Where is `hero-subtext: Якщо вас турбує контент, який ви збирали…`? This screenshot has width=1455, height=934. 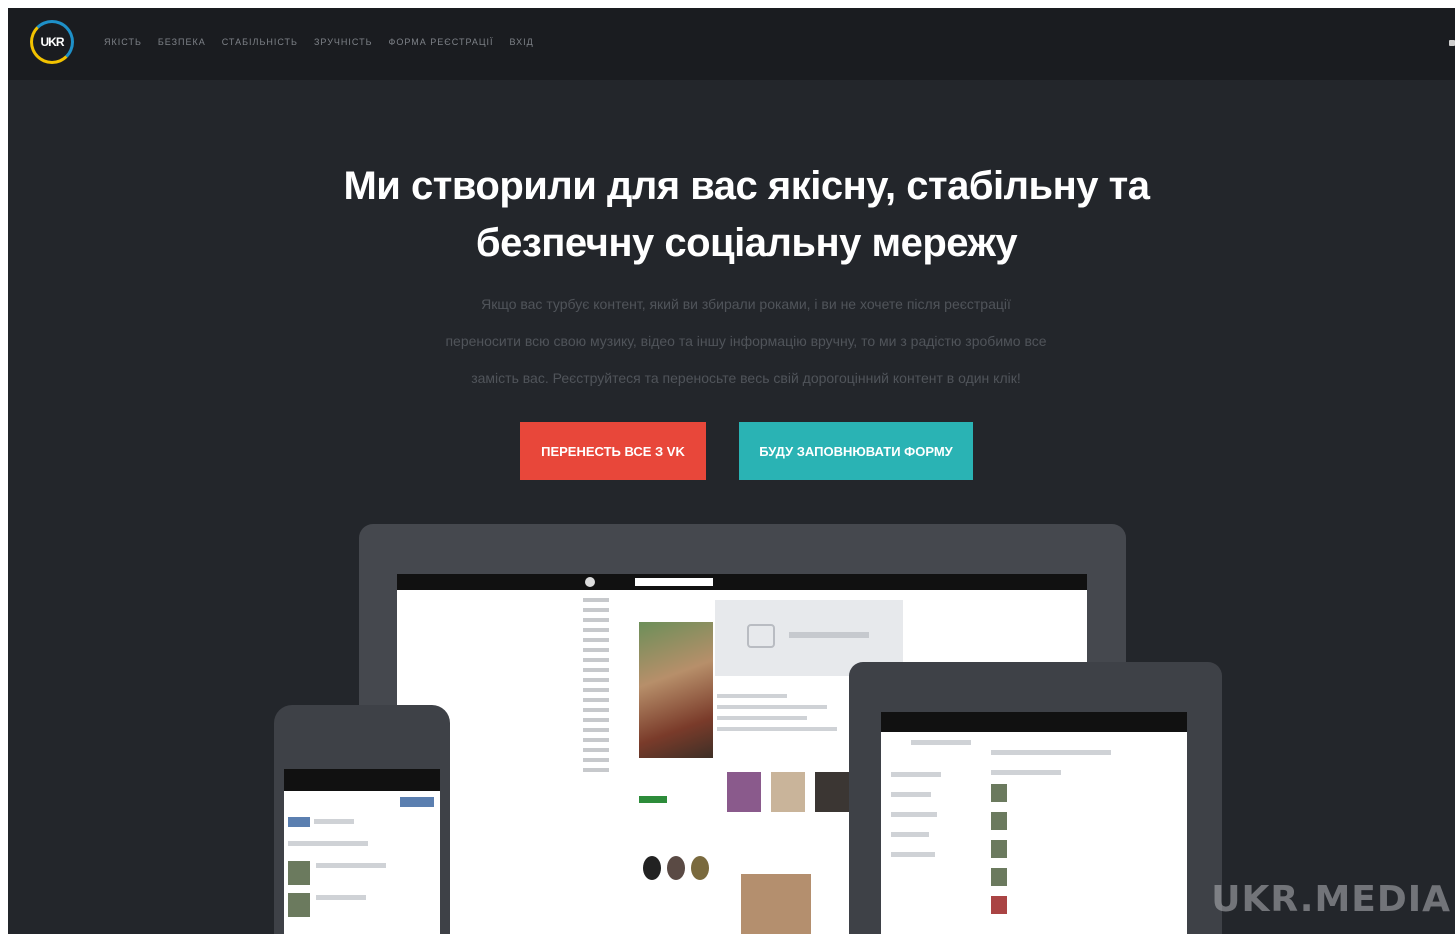 hero-subtext: Якщо вас турбує контент, який ви збирали… is located at coordinates (746, 341).